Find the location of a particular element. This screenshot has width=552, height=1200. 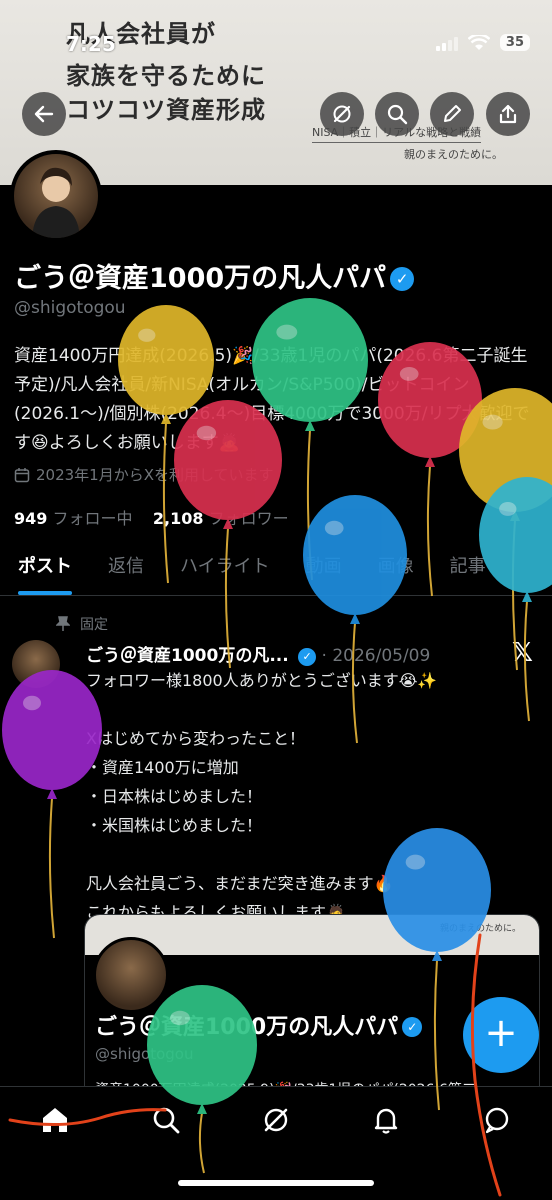

pinned-label: 固定 is located at coordinates (94, 625).